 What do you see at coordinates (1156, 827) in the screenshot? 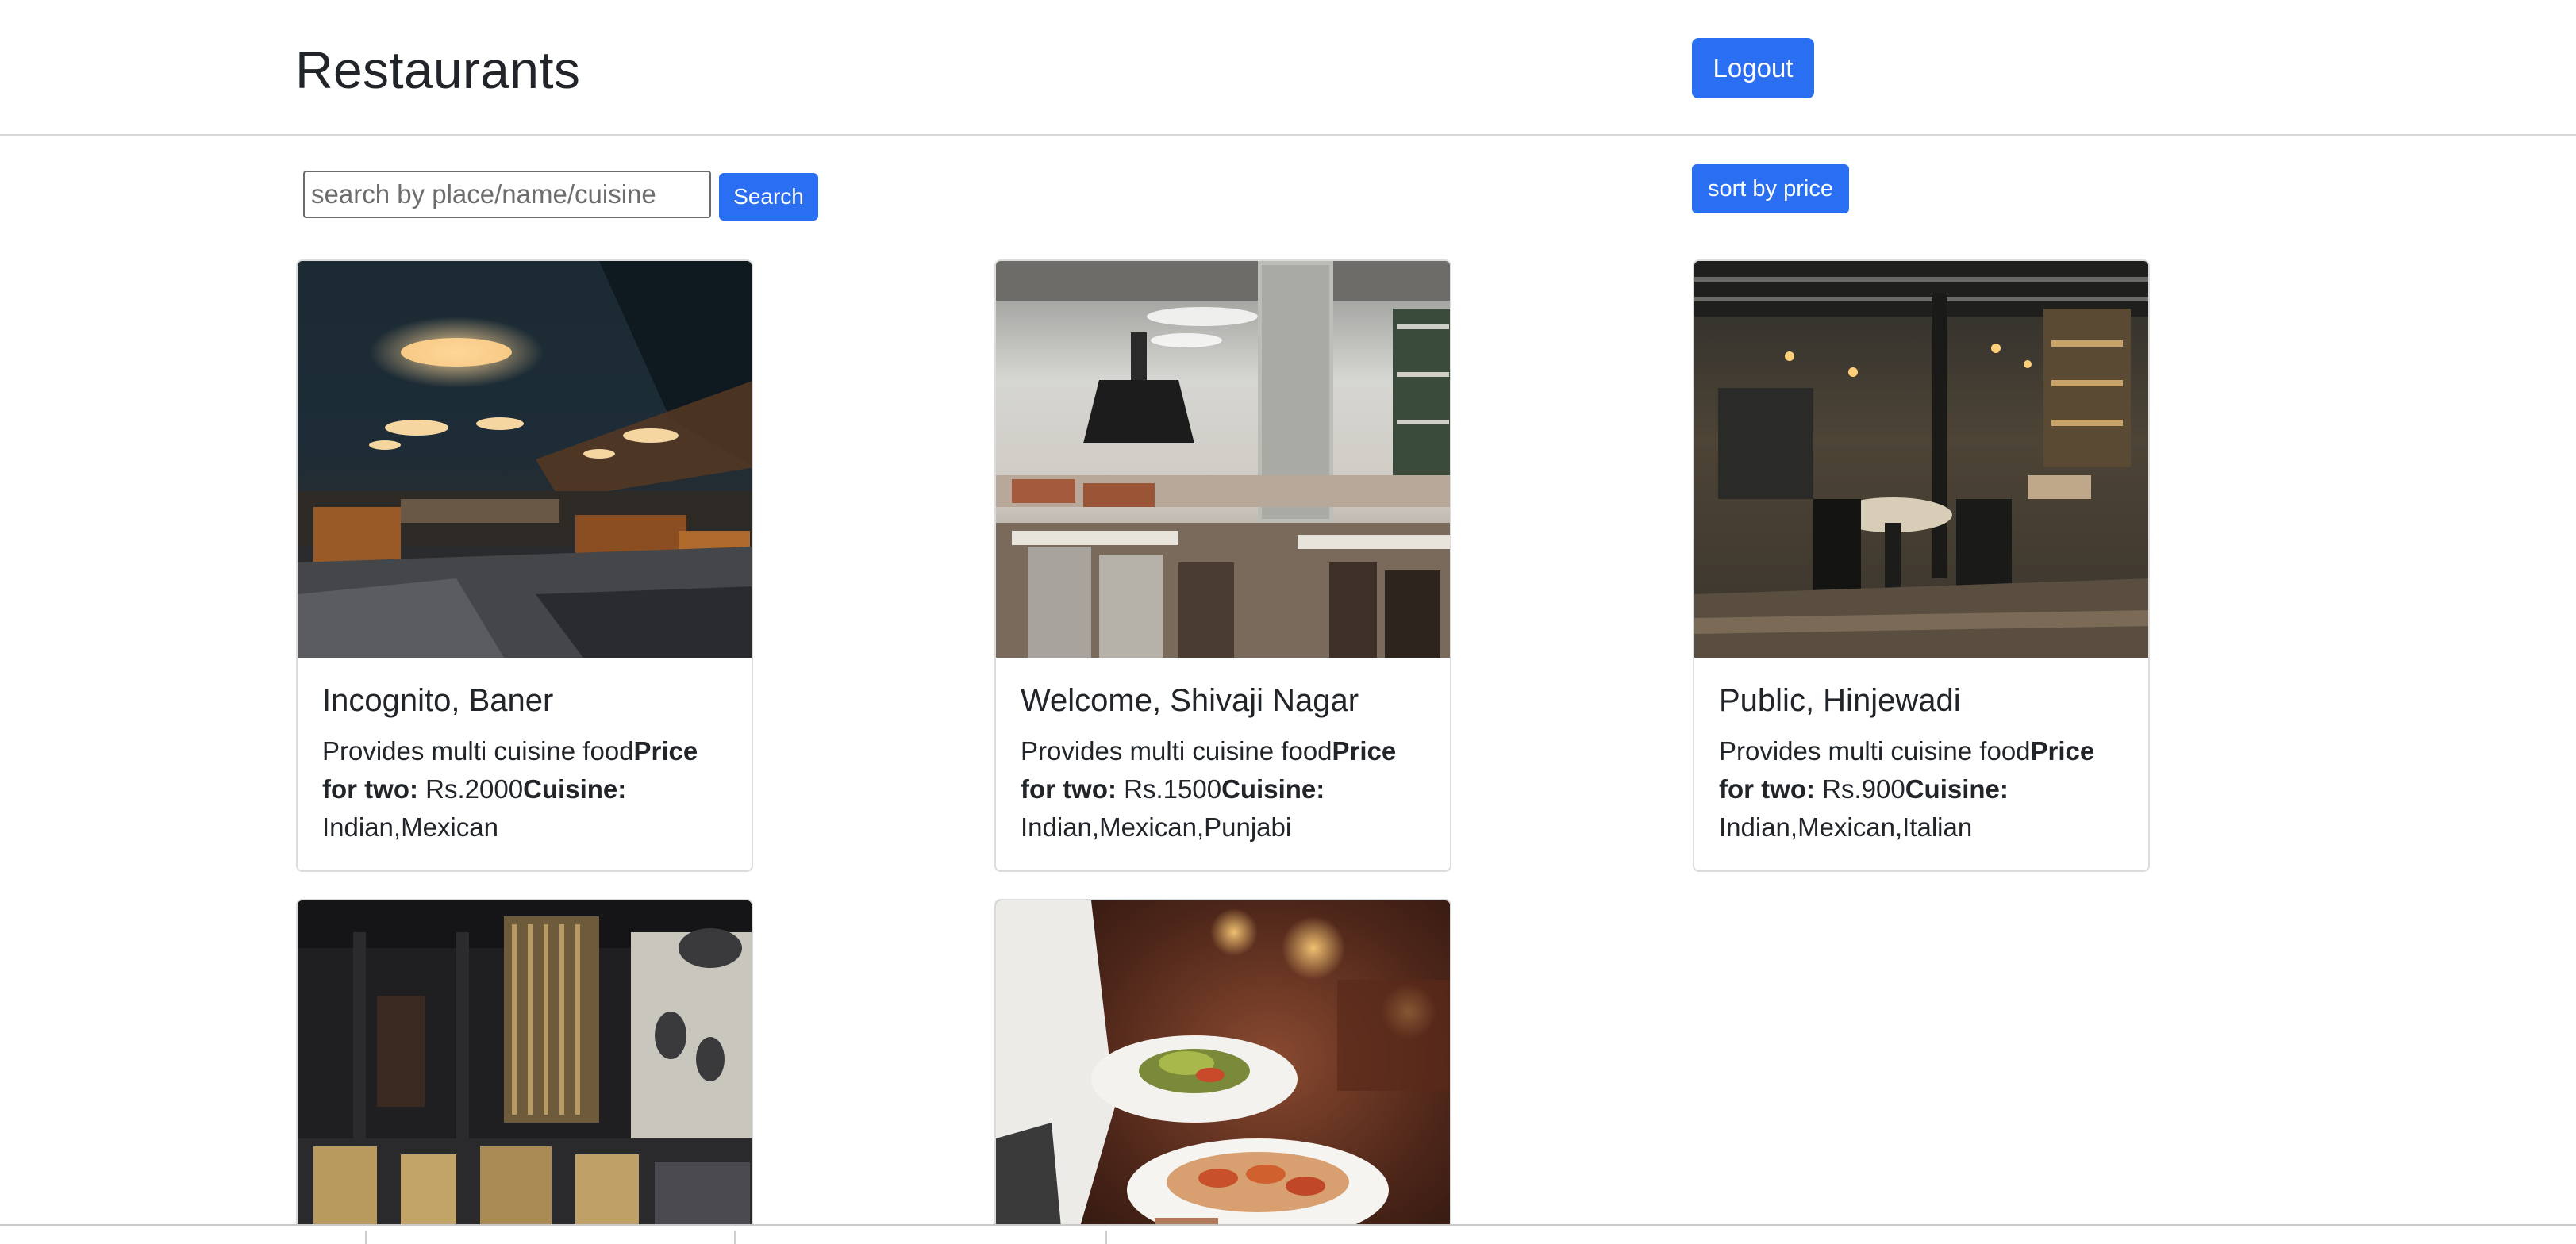
I see `cuisine-value: Indian,Mexican,Punjabi` at bounding box center [1156, 827].